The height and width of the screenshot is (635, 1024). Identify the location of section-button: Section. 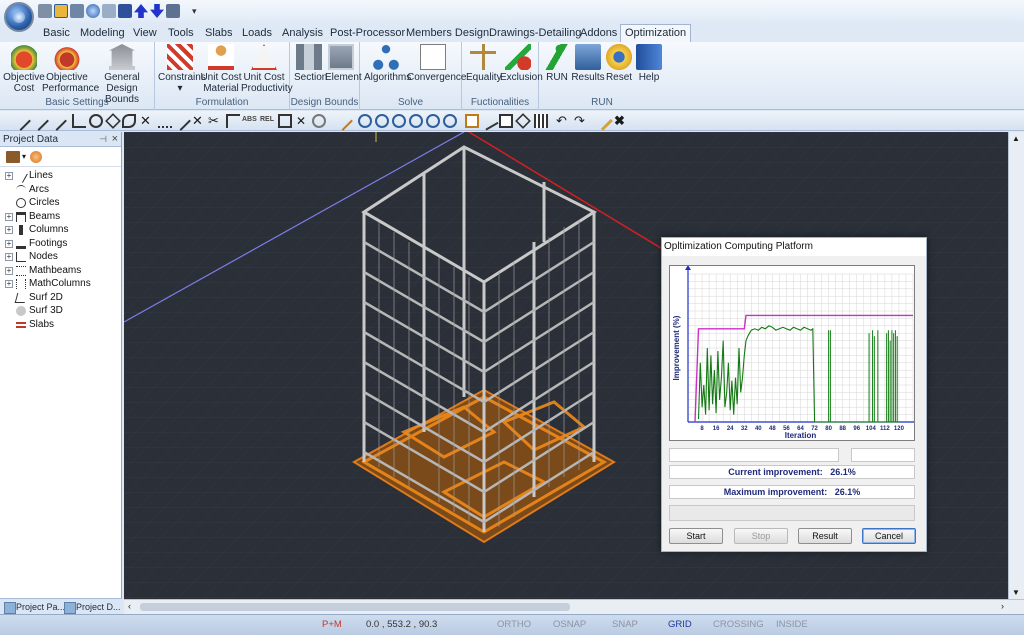
(310, 63).